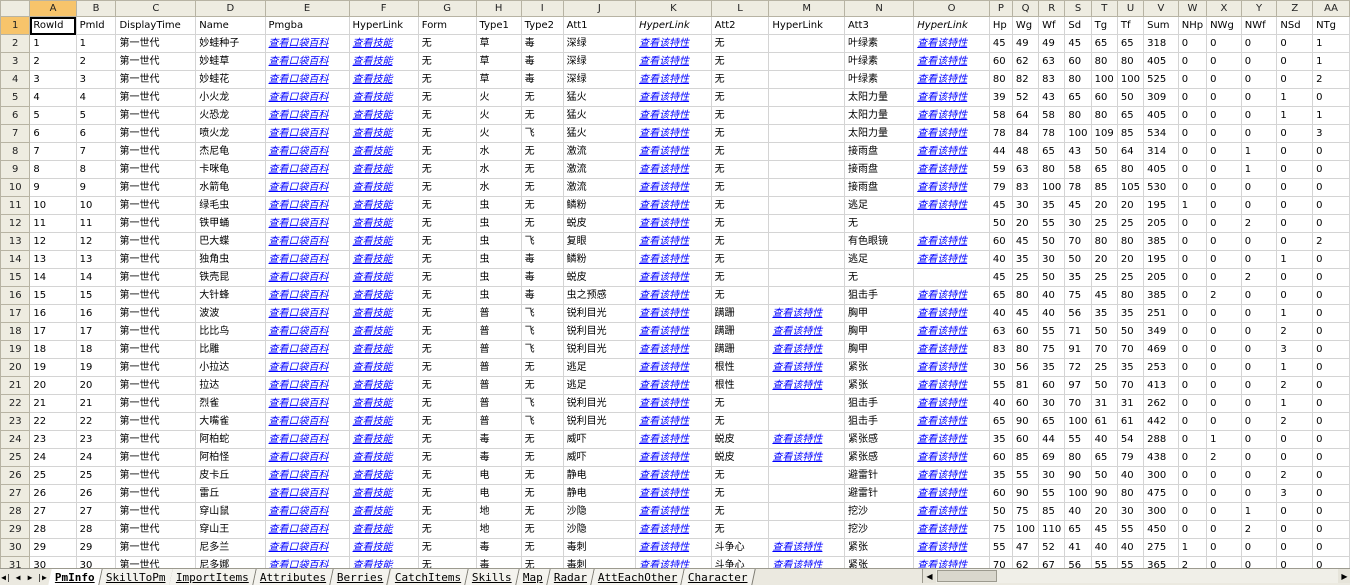 This screenshot has width=1350, height=585. What do you see at coordinates (673, 8) in the screenshot?
I see `column-header-k: K` at bounding box center [673, 8].